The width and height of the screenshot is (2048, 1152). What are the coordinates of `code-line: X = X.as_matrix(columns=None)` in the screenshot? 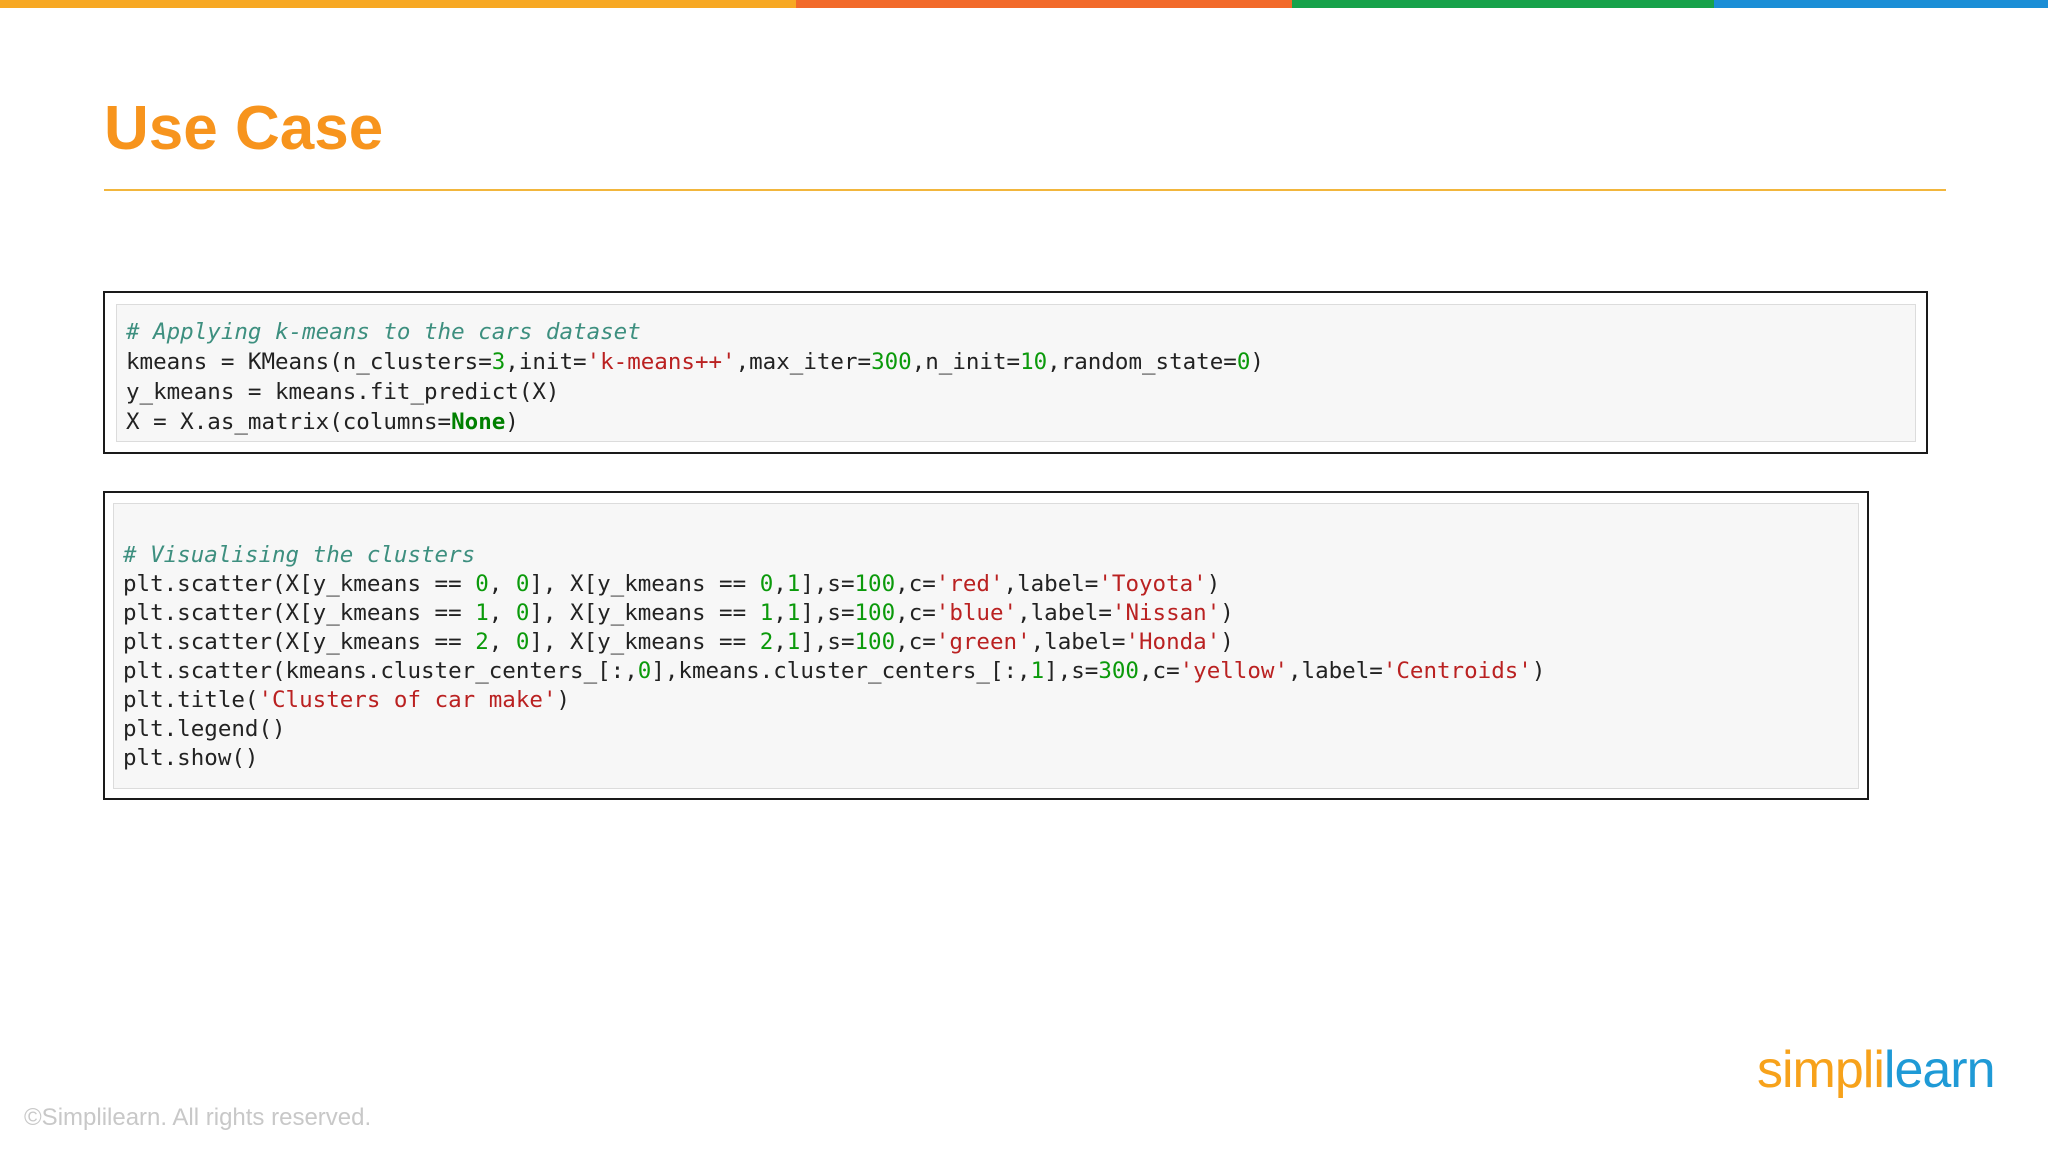 It's located at (695, 422).